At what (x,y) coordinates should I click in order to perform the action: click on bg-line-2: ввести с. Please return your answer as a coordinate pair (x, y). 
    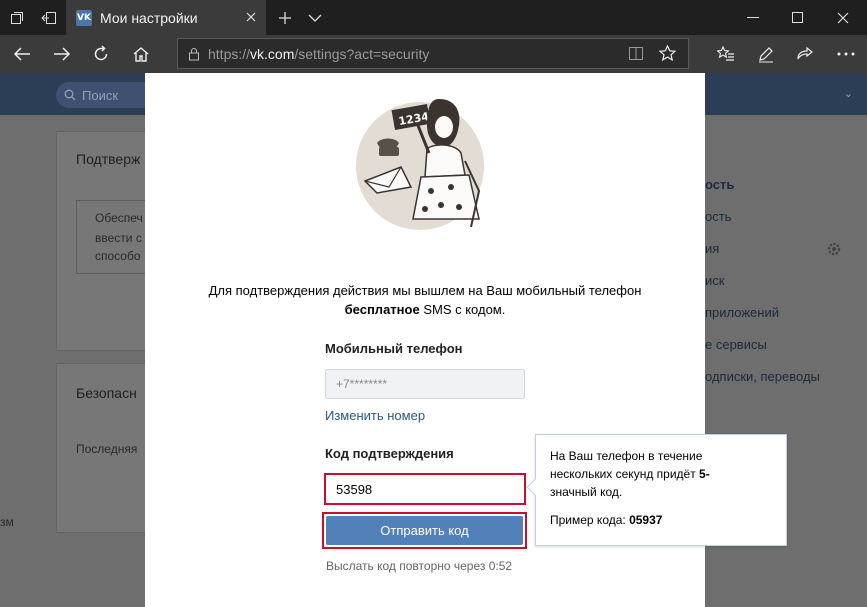
    Looking at the image, I should click on (118, 238).